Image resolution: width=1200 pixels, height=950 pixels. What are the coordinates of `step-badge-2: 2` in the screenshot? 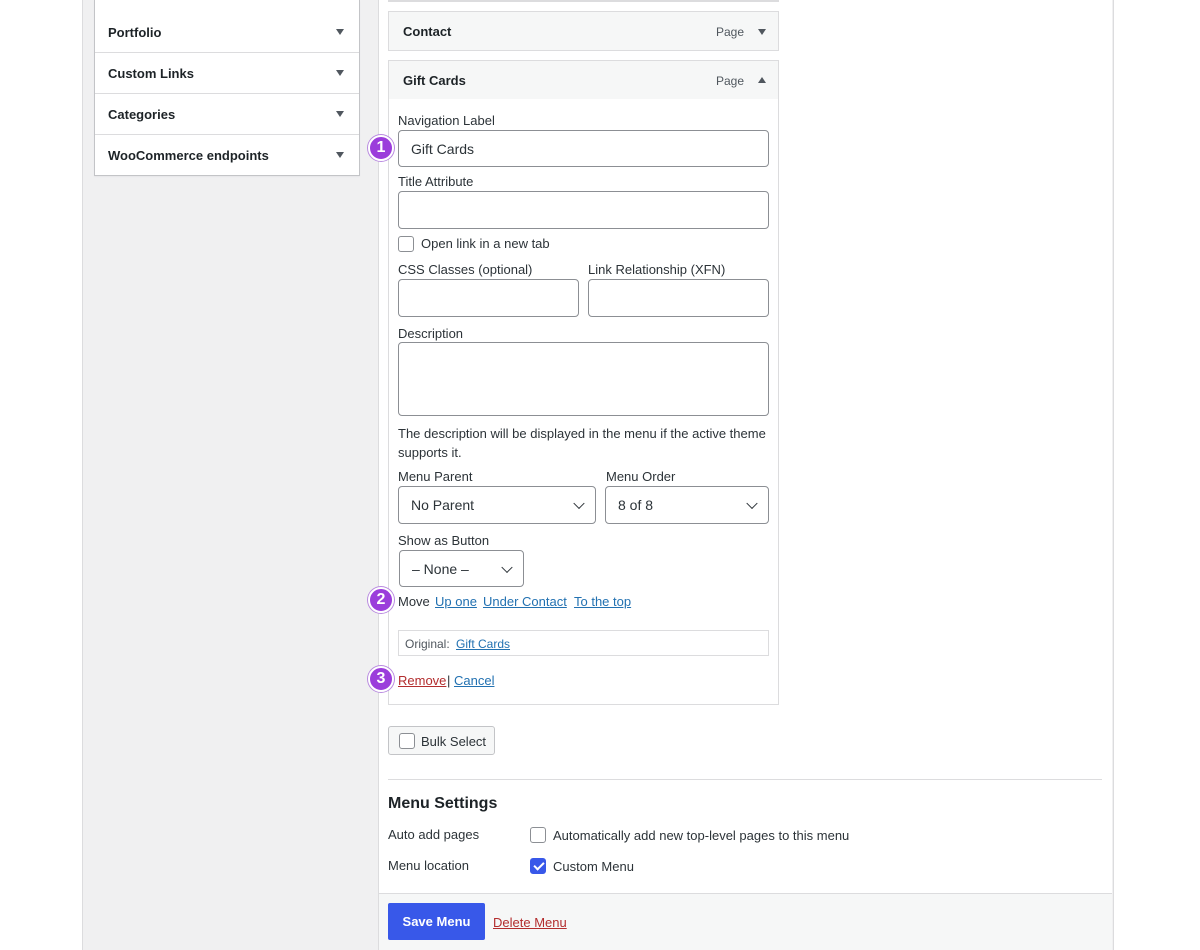 It's located at (381, 600).